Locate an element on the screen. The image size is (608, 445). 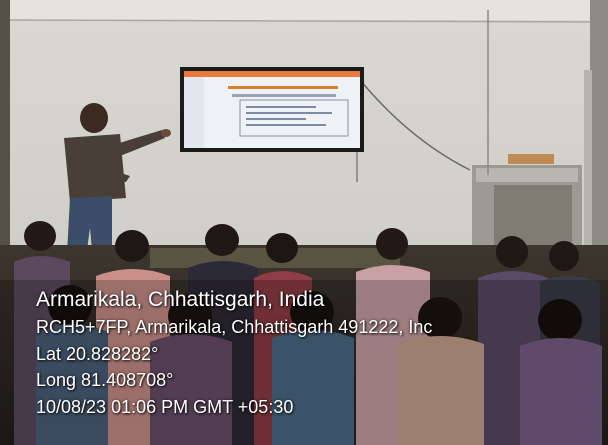
presenter-head is located at coordinates (94, 118).